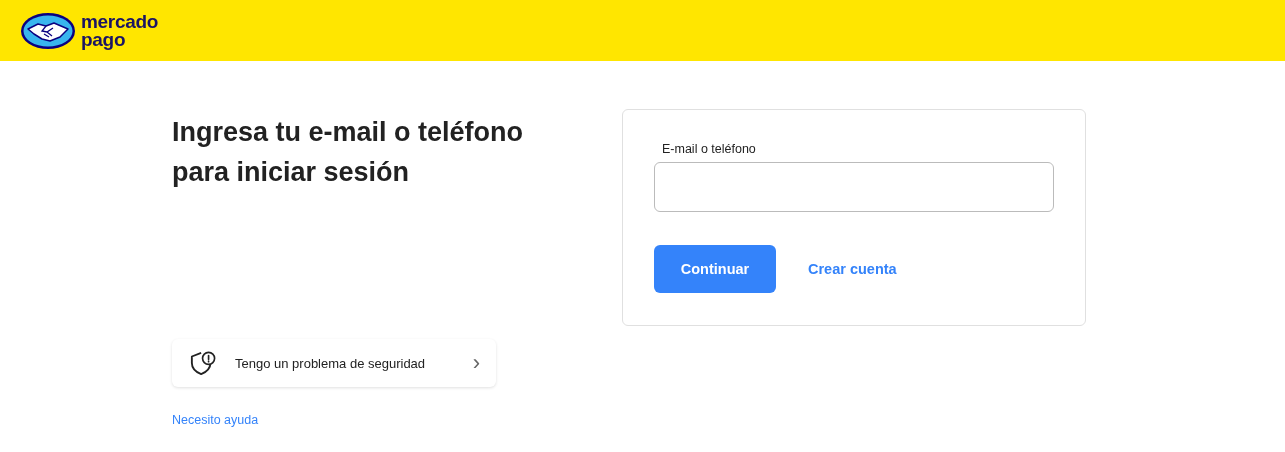  What do you see at coordinates (120, 30) in the screenshot?
I see `logo-wordmark: mercado pago` at bounding box center [120, 30].